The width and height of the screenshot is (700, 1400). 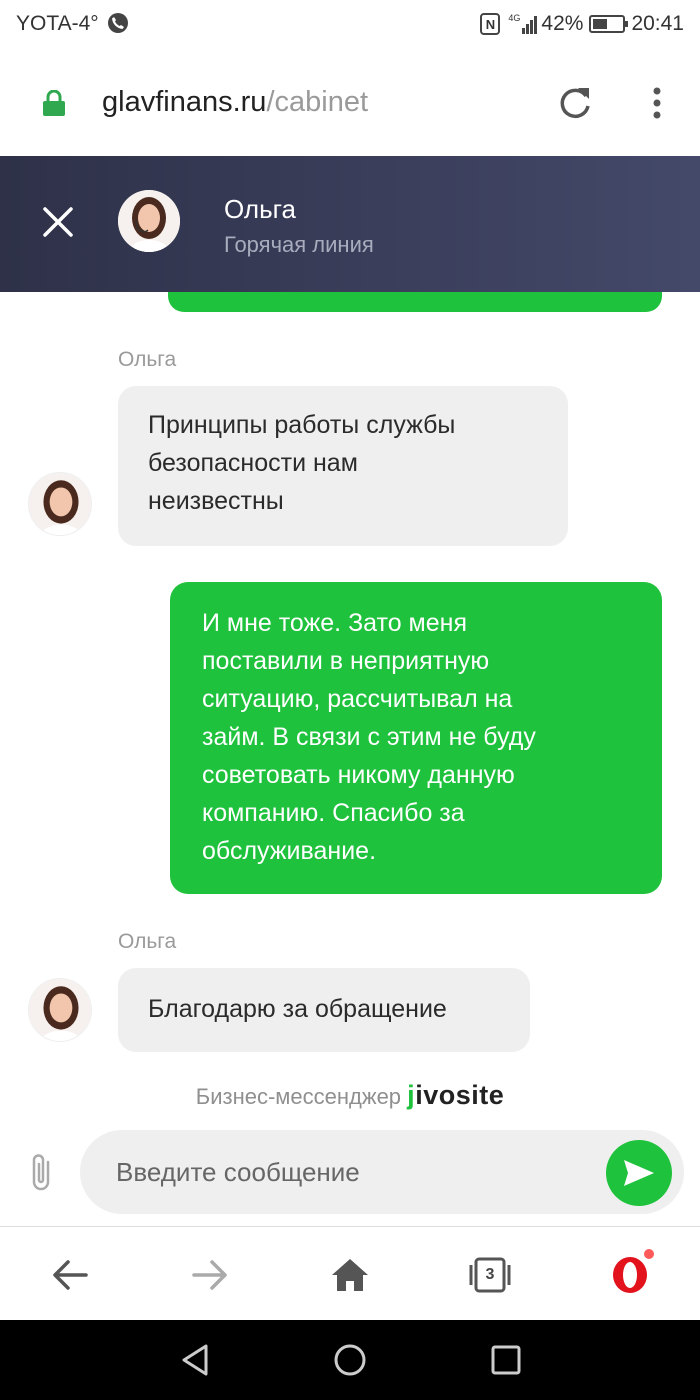 What do you see at coordinates (350, 224) in the screenshot?
I see `chat-header: Ольга Горячая линия` at bounding box center [350, 224].